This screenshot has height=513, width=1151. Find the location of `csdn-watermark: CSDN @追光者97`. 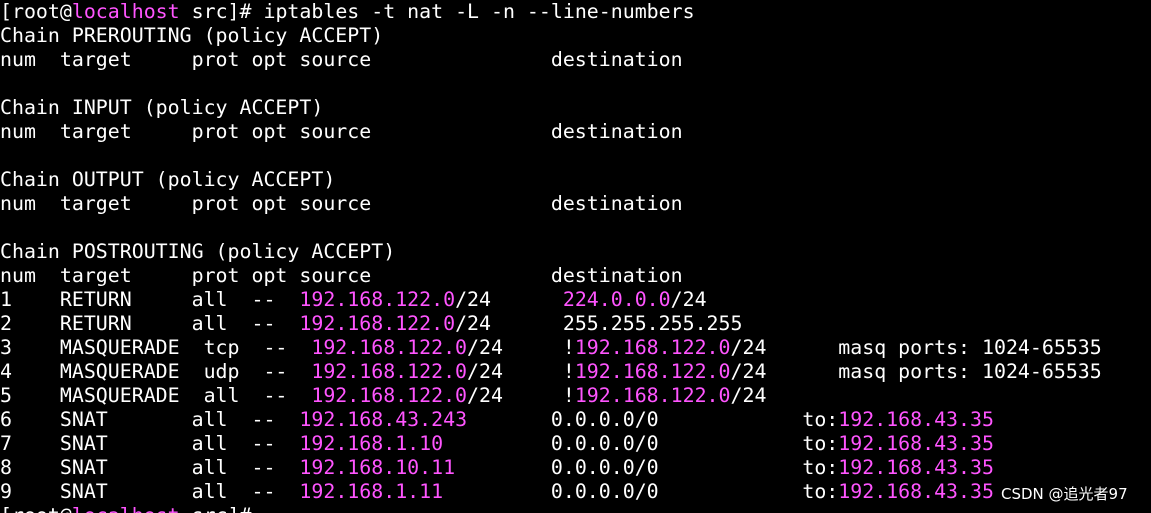

csdn-watermark: CSDN @追光者97 is located at coordinates (1064, 494).